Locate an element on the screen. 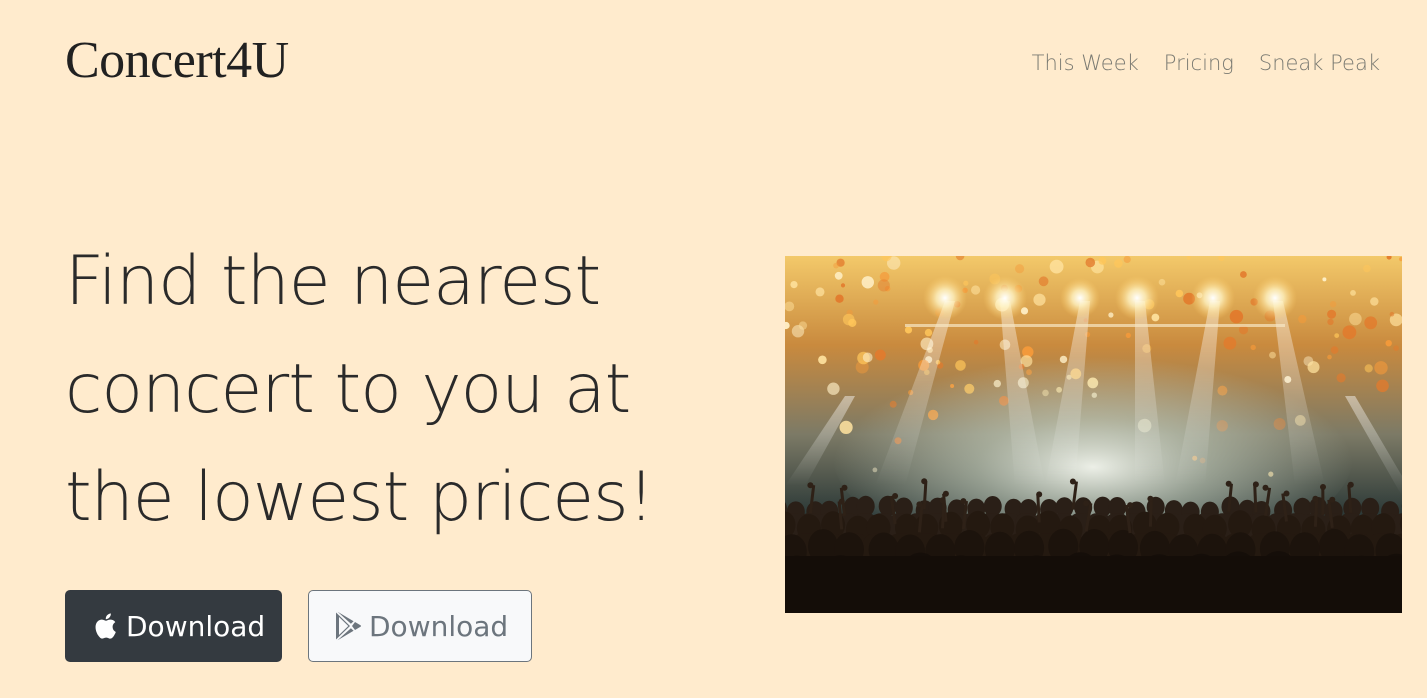 The height and width of the screenshot is (698, 1427). nav-item-pricing: Pricing is located at coordinates (1199, 63).